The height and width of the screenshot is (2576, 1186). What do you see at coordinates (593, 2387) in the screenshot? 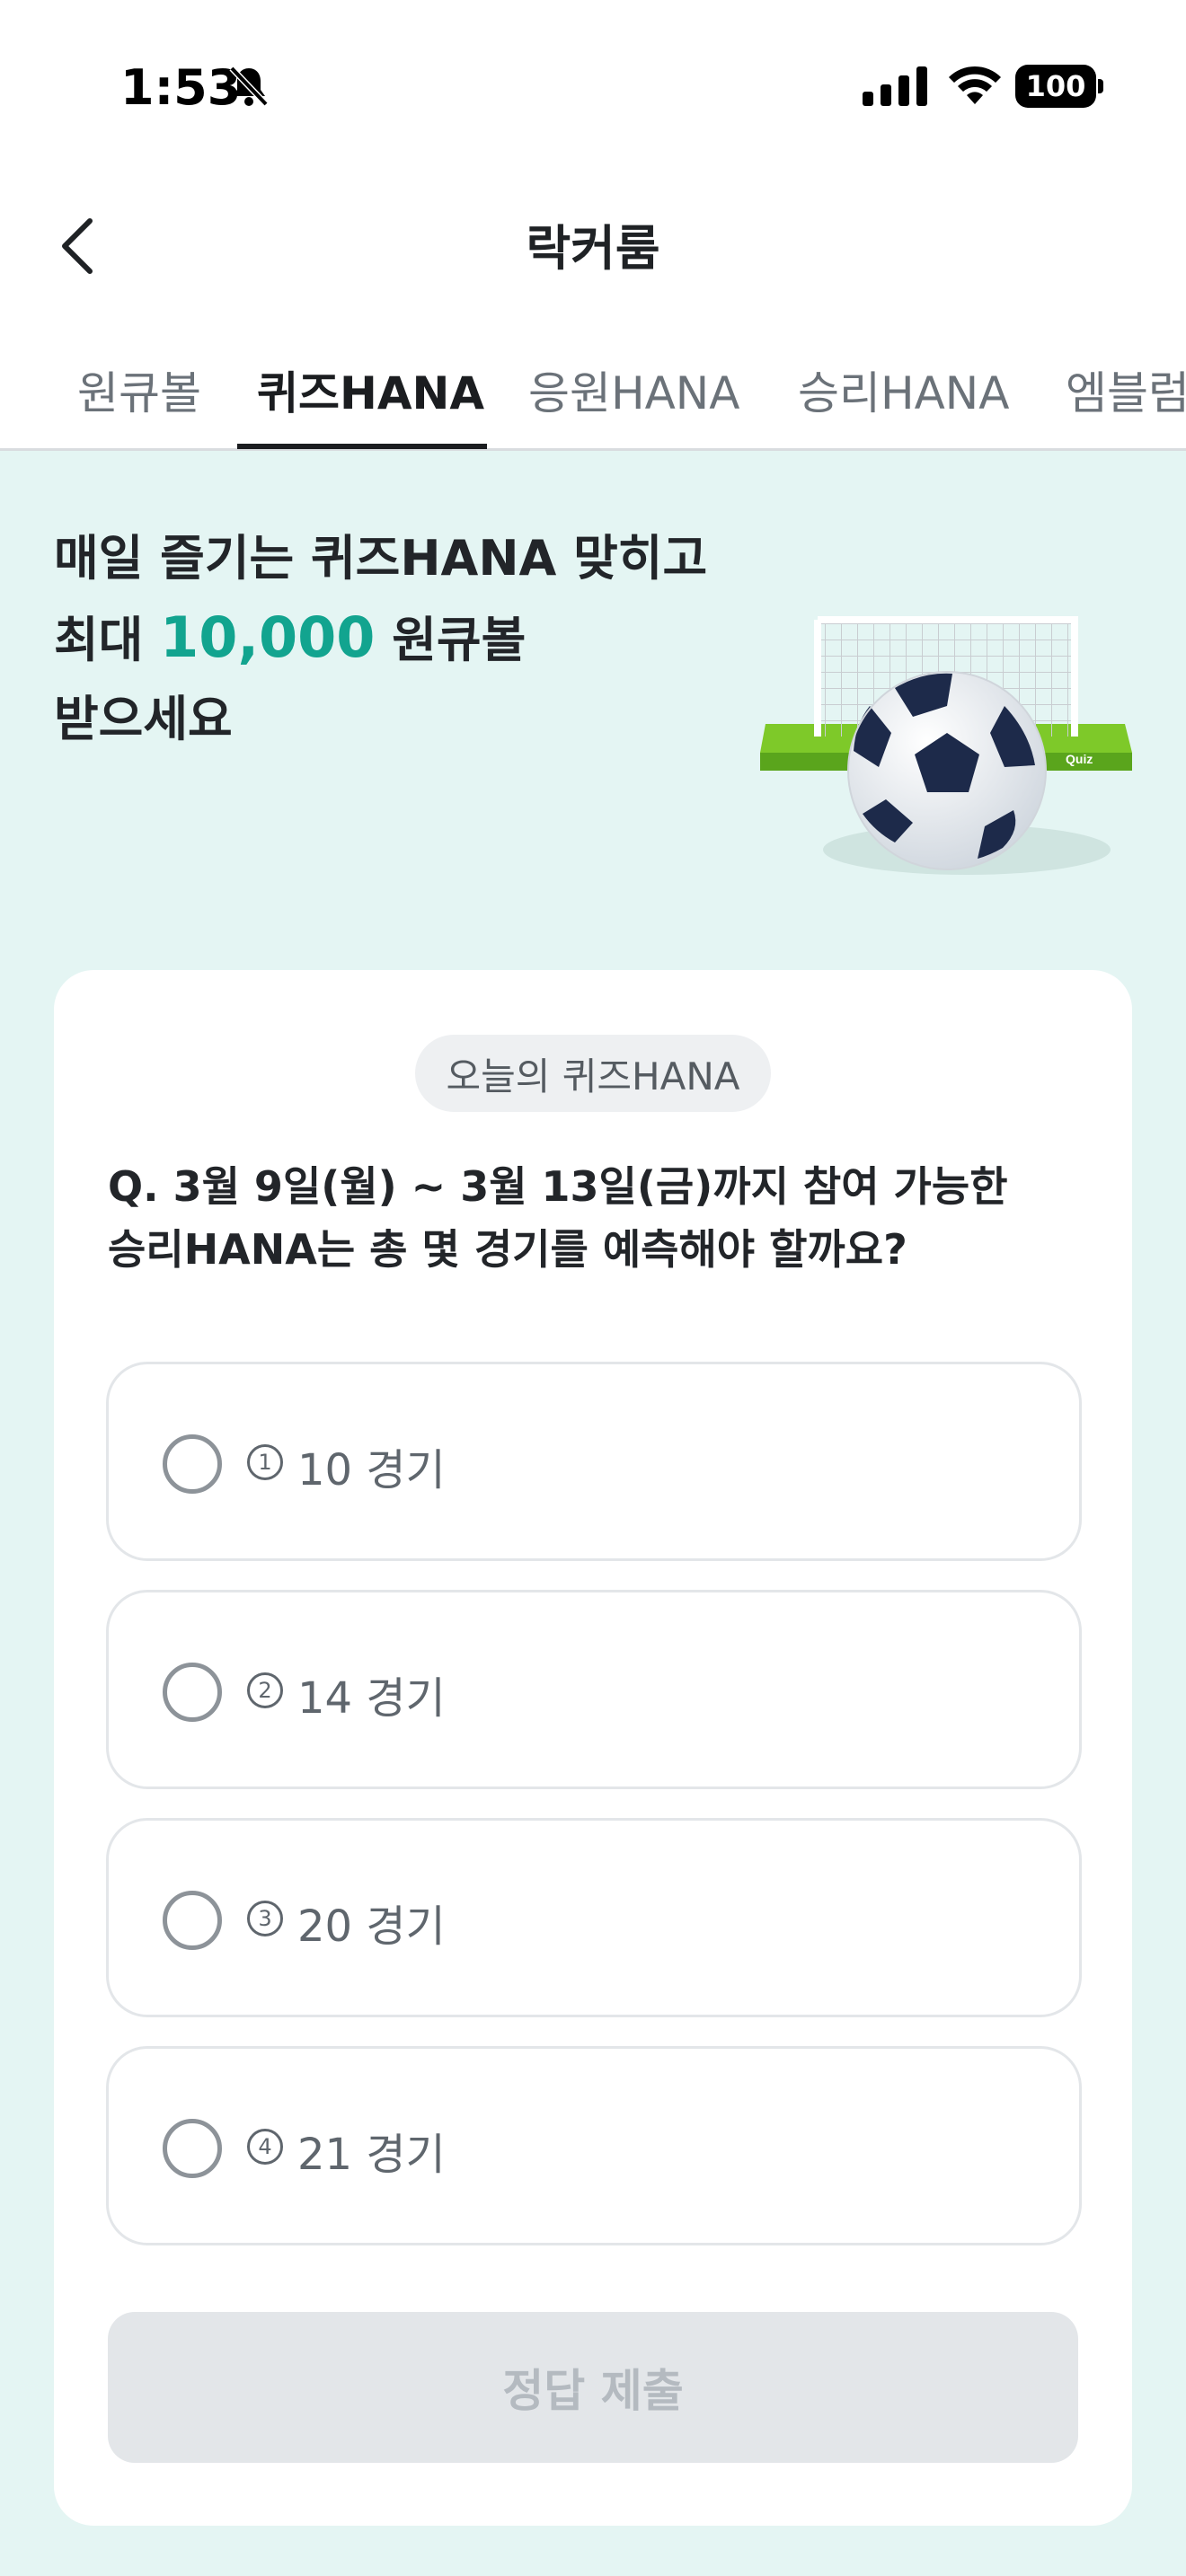
I see `submit-answer-button: 정답 제출` at bounding box center [593, 2387].